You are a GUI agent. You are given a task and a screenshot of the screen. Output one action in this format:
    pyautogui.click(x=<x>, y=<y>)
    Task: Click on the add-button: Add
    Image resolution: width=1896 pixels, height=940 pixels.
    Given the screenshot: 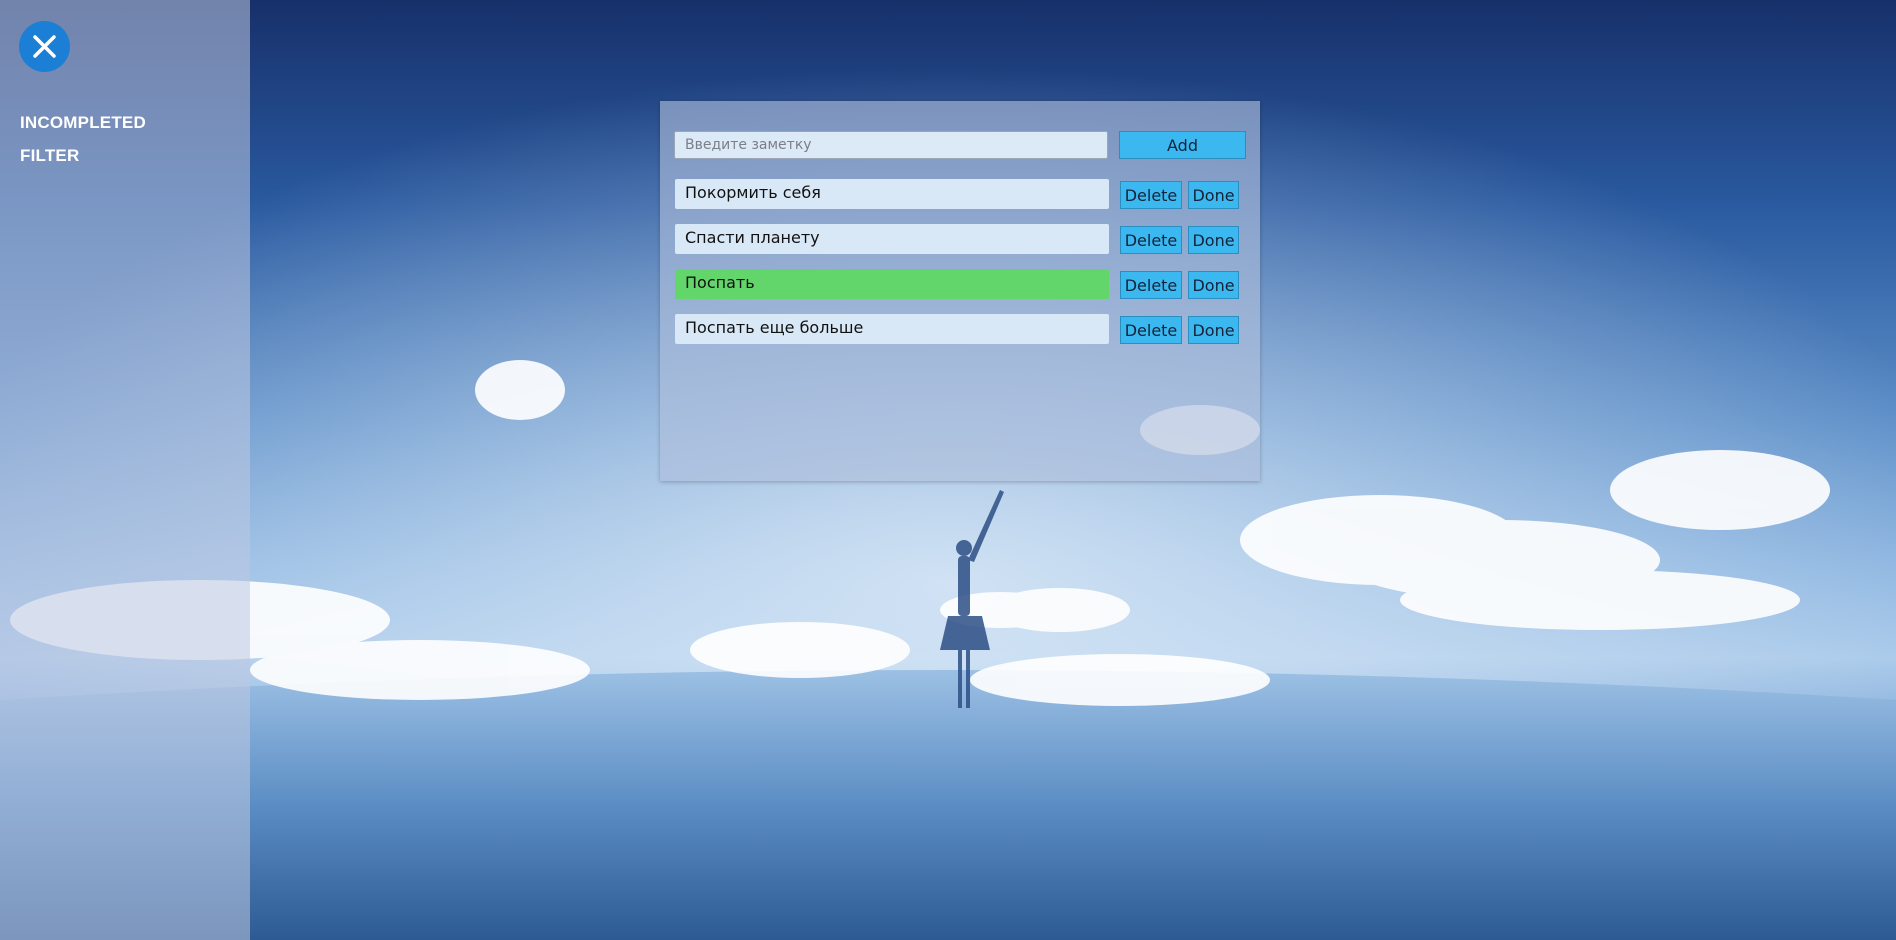 What is the action you would take?
    pyautogui.click(x=1182, y=145)
    